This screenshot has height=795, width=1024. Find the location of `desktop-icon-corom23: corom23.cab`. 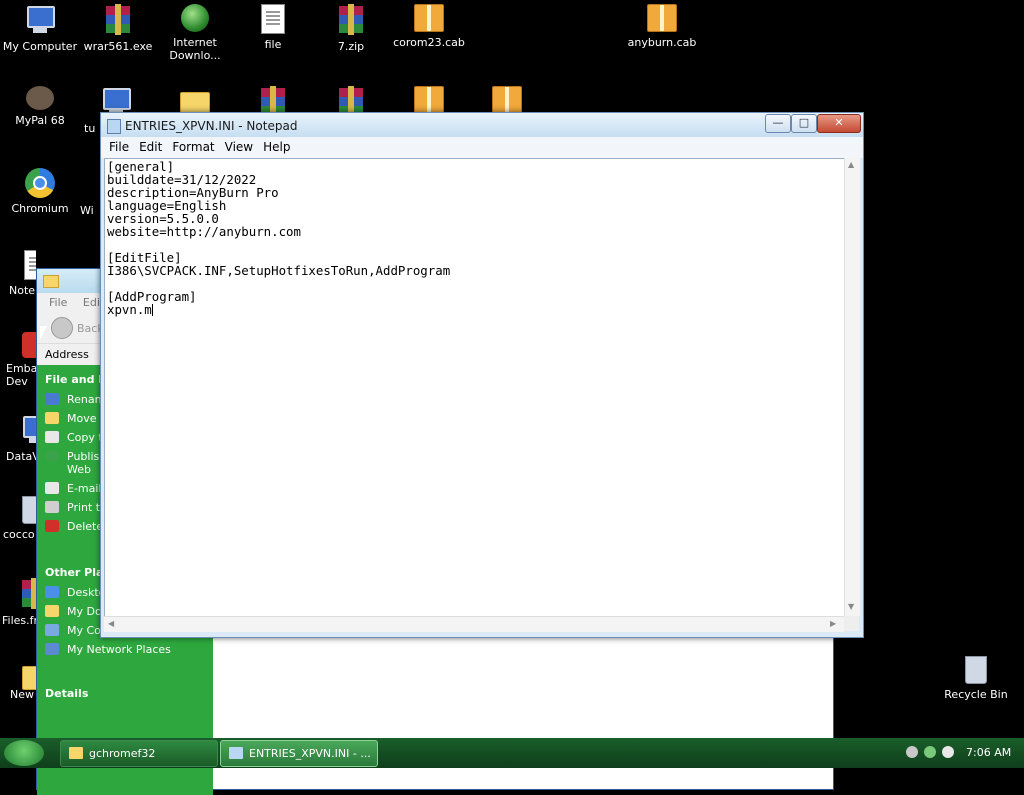

desktop-icon-corom23: corom23.cab is located at coordinates (429, 26).